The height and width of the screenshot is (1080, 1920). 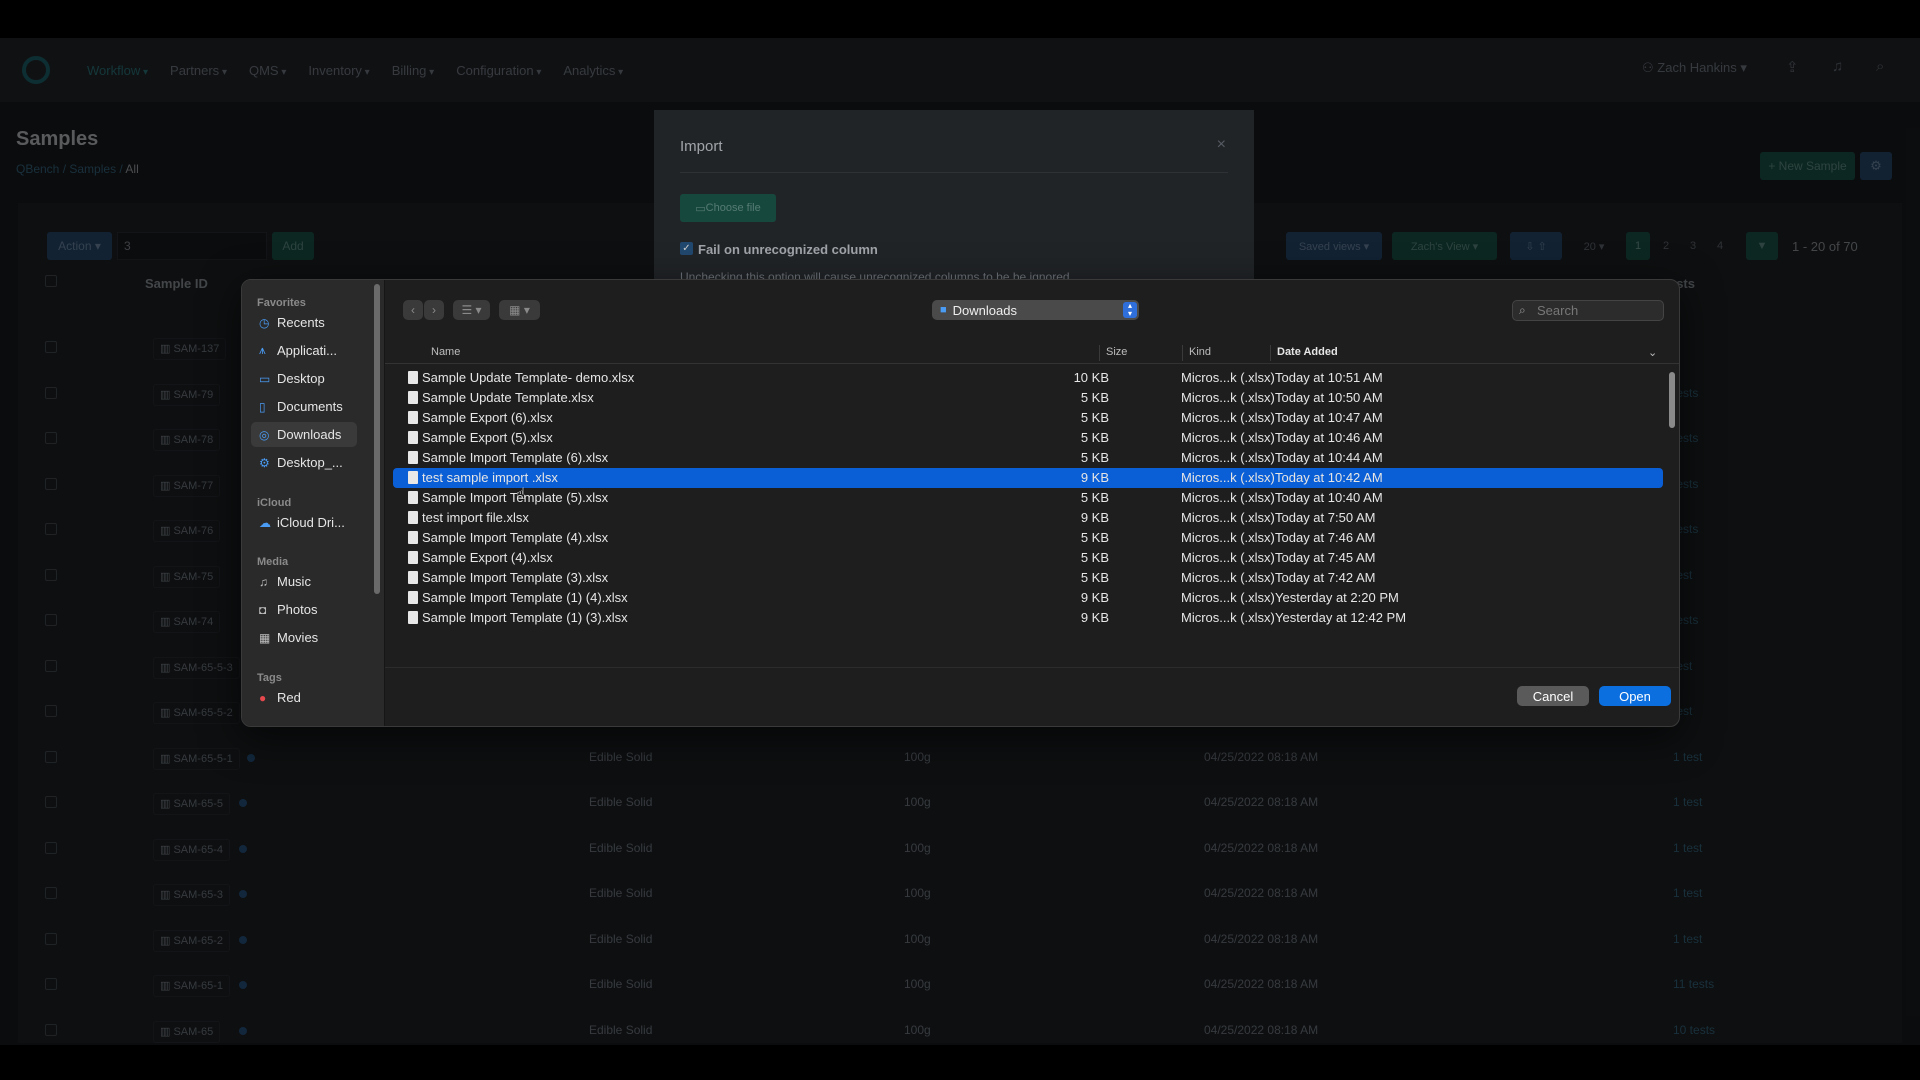 What do you see at coordinates (1270, 353) in the screenshot?
I see `col-divider` at bounding box center [1270, 353].